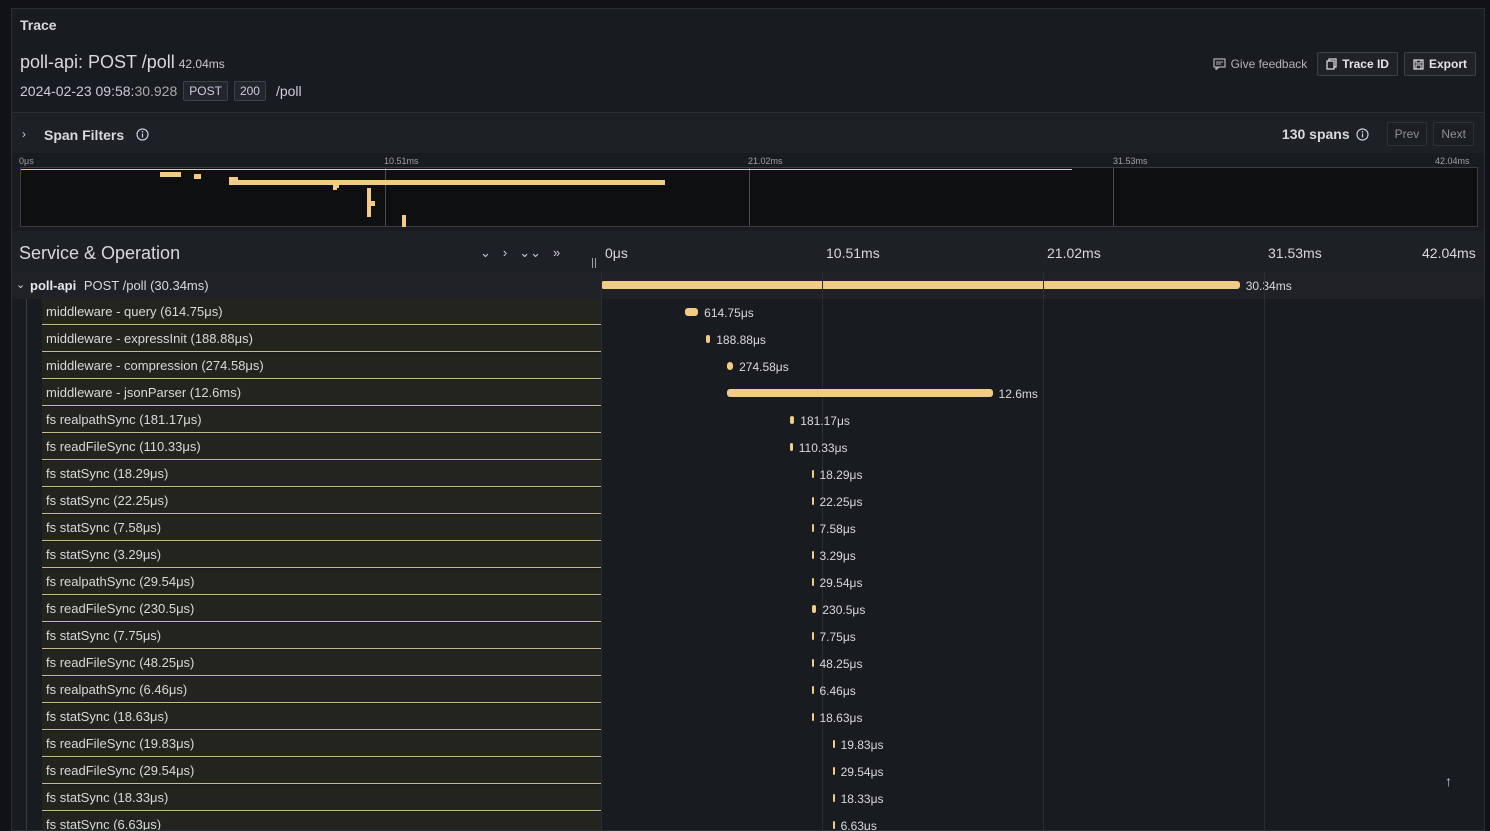 Image resolution: width=1490 pixels, height=831 pixels. I want to click on span-label: fs readFileSync (48.25μs), so click(321, 663).